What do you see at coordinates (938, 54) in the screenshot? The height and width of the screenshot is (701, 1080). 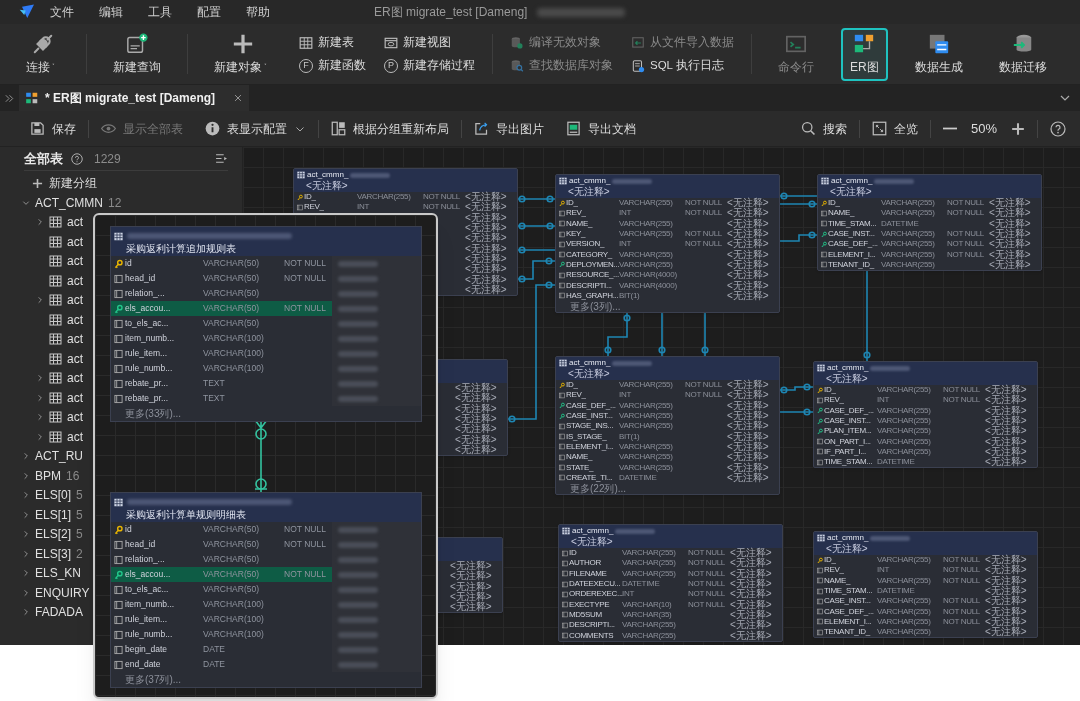 I see `toolbar-button: 数据生成` at bounding box center [938, 54].